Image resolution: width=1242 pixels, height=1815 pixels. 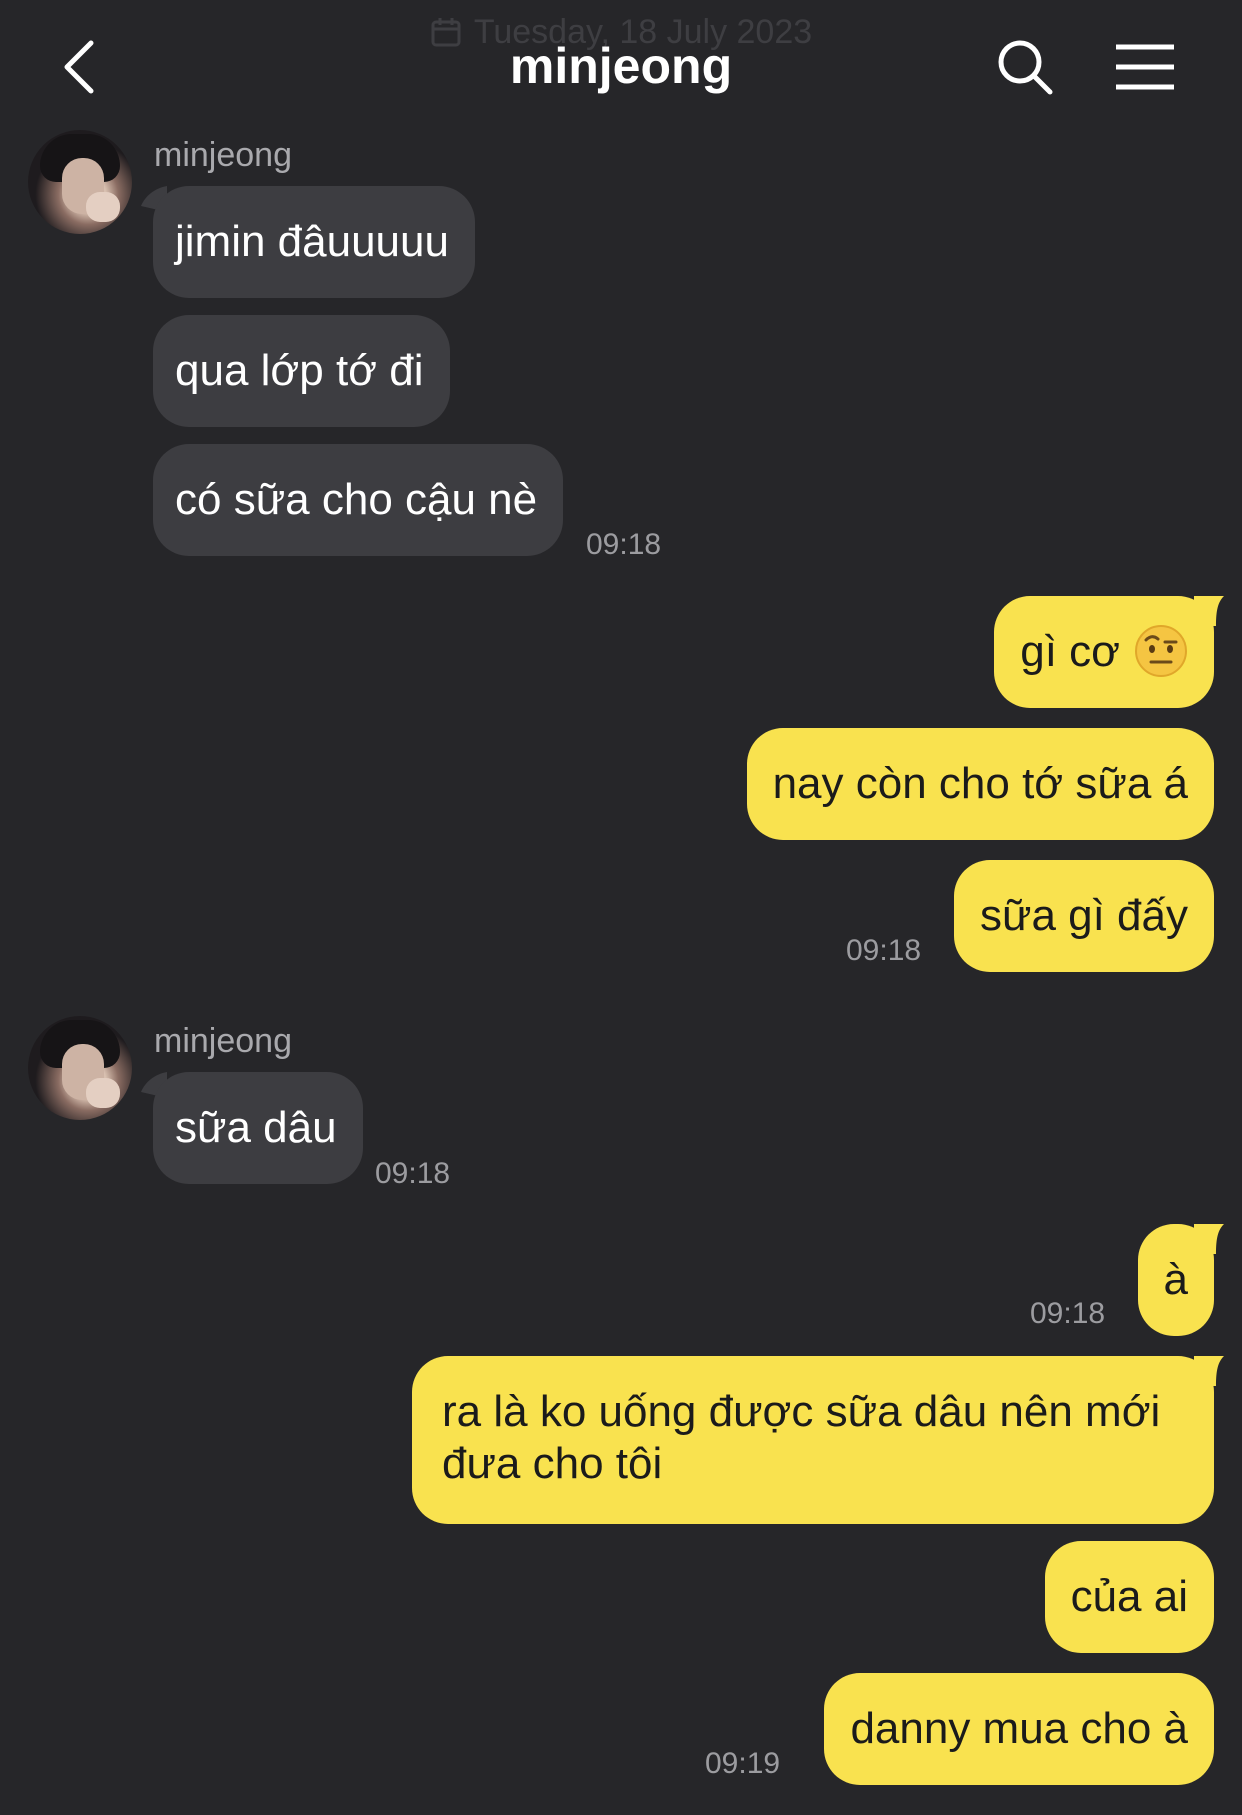 I want to click on outgoing-message: sữa gì đấy, so click(x=1083, y=916).